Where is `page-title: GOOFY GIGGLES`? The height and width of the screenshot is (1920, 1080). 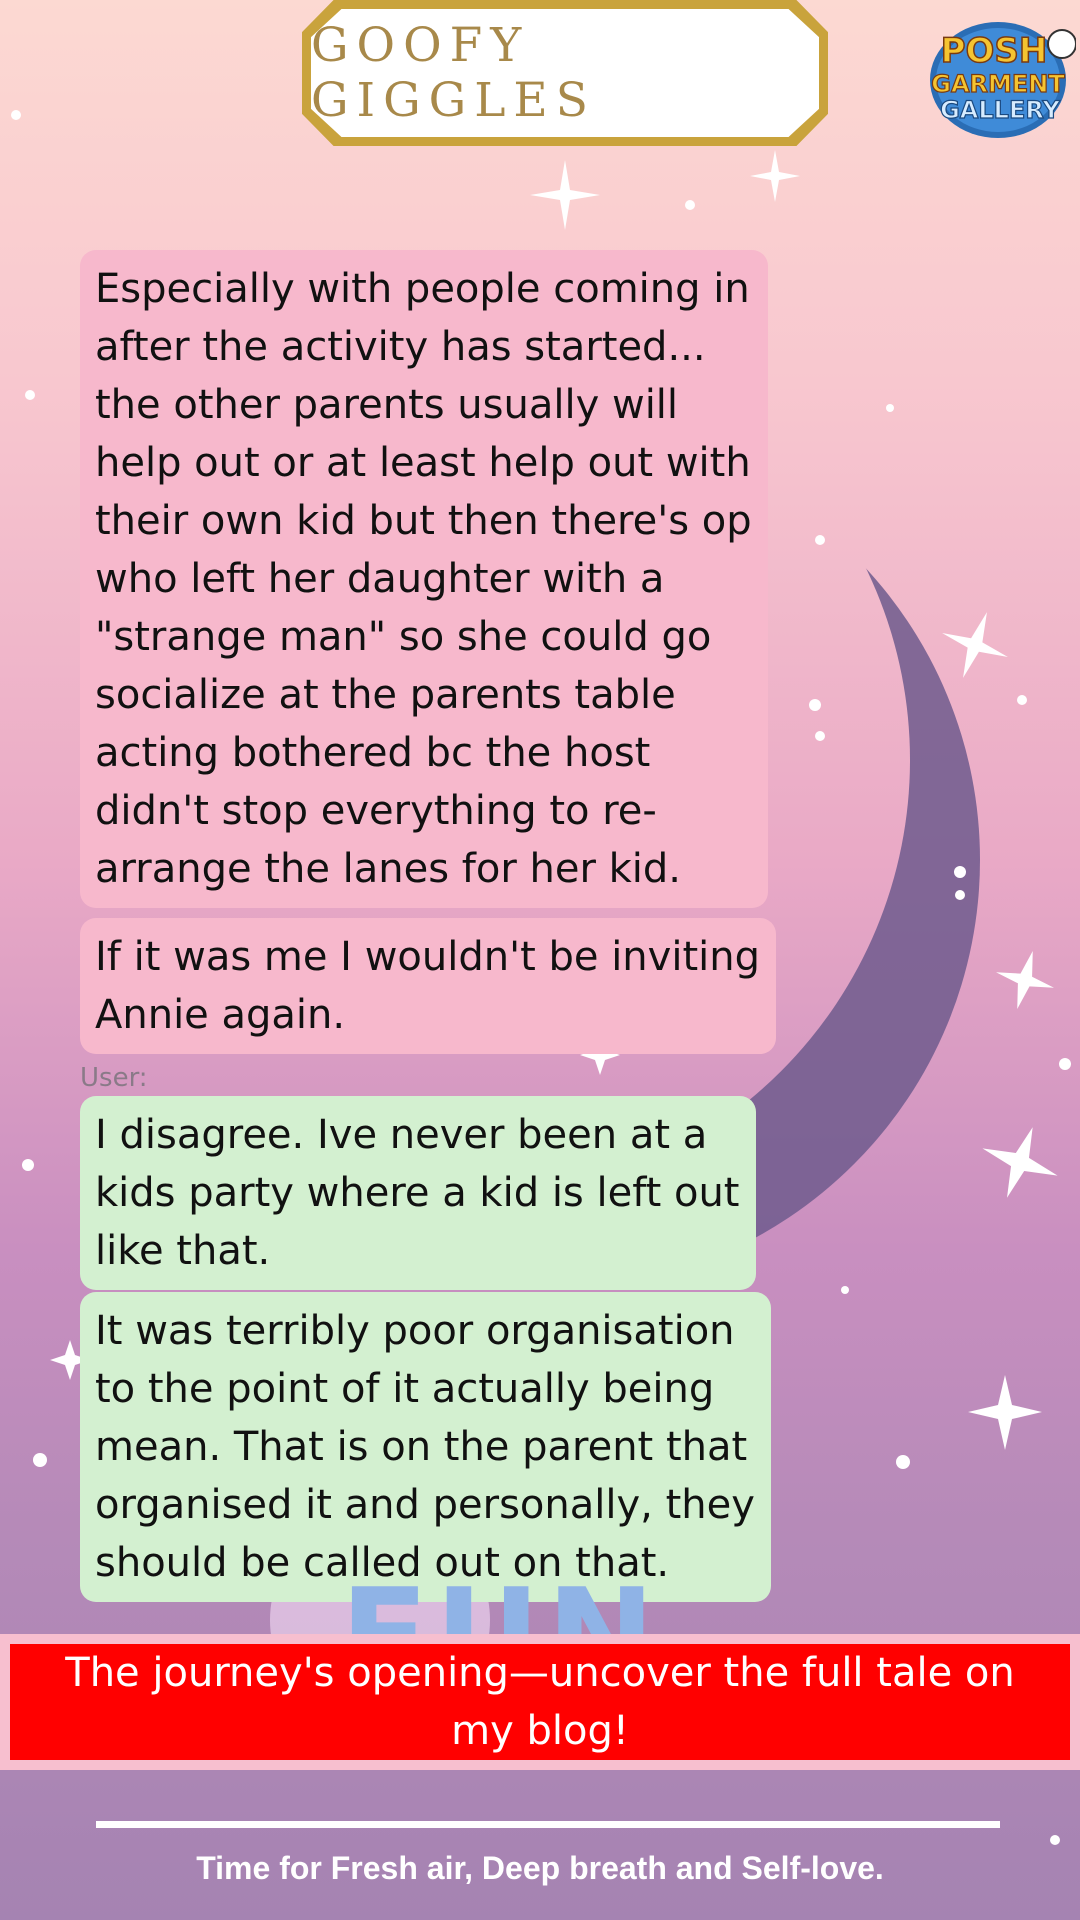
page-title: GOOFY GIGGLES is located at coordinates (453, 73).